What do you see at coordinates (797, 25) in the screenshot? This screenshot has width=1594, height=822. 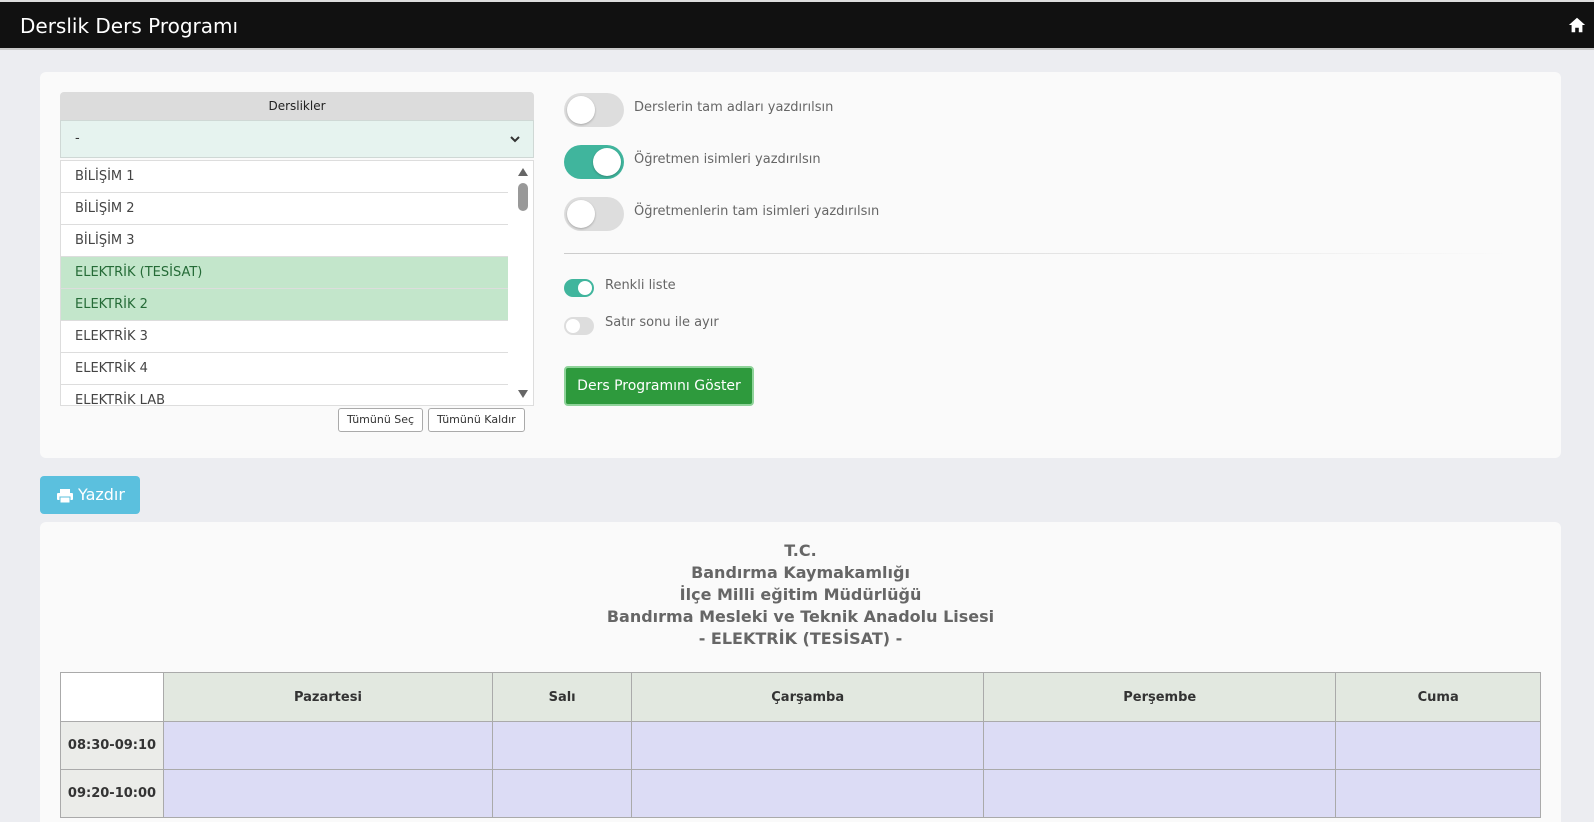 I see `top-bar: Derslik Ders Programı` at bounding box center [797, 25].